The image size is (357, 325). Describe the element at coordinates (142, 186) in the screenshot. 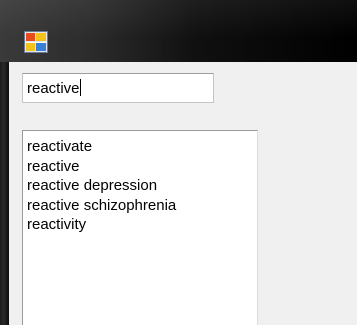

I see `list-item: reactive depression` at that location.